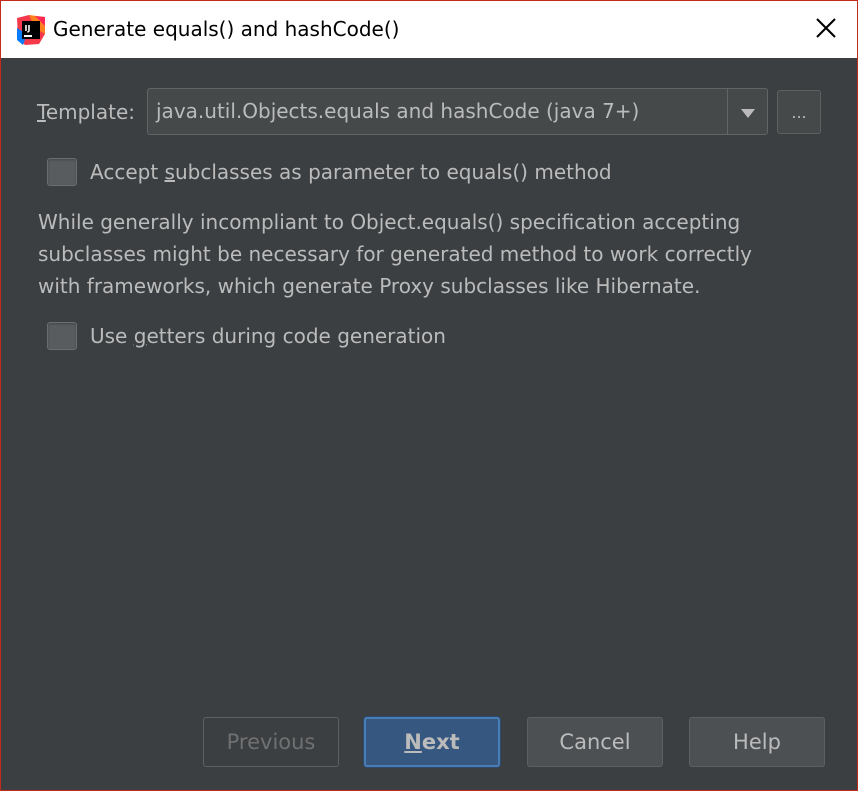 This screenshot has height=791, width=858. I want to click on next-button: Next, so click(432, 742).